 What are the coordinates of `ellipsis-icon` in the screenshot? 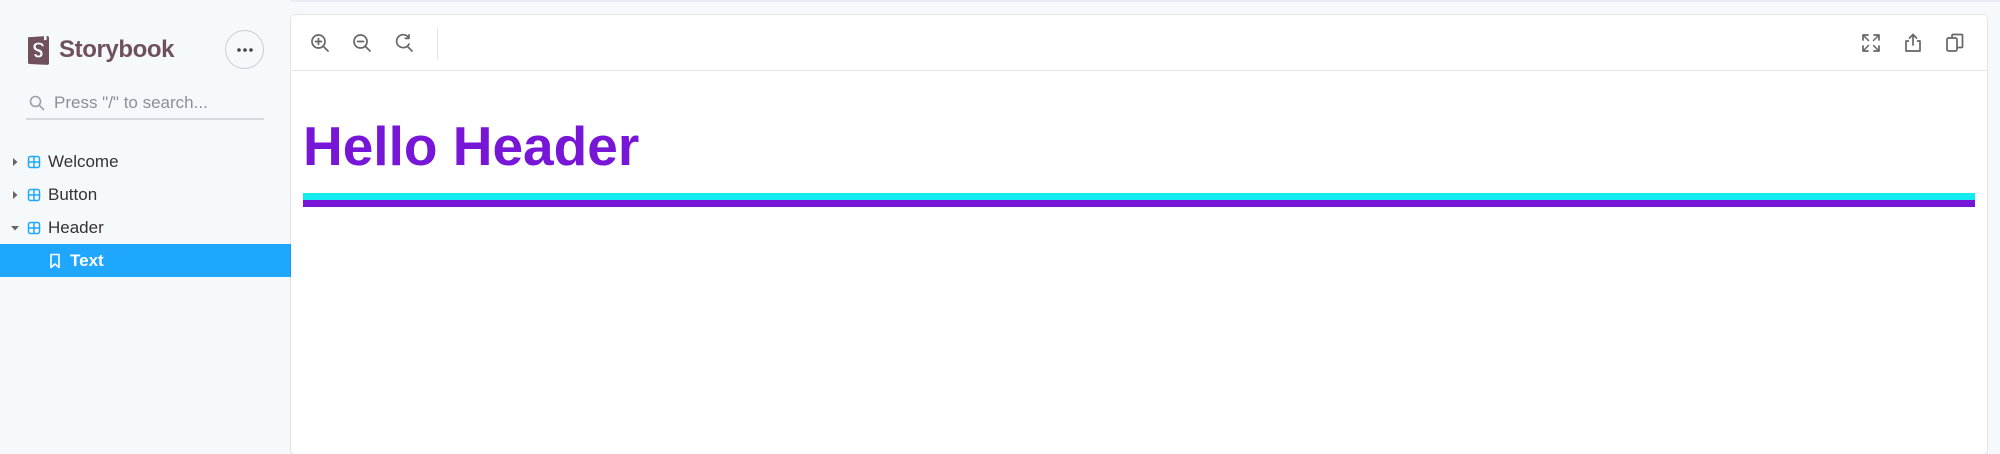 It's located at (244, 49).